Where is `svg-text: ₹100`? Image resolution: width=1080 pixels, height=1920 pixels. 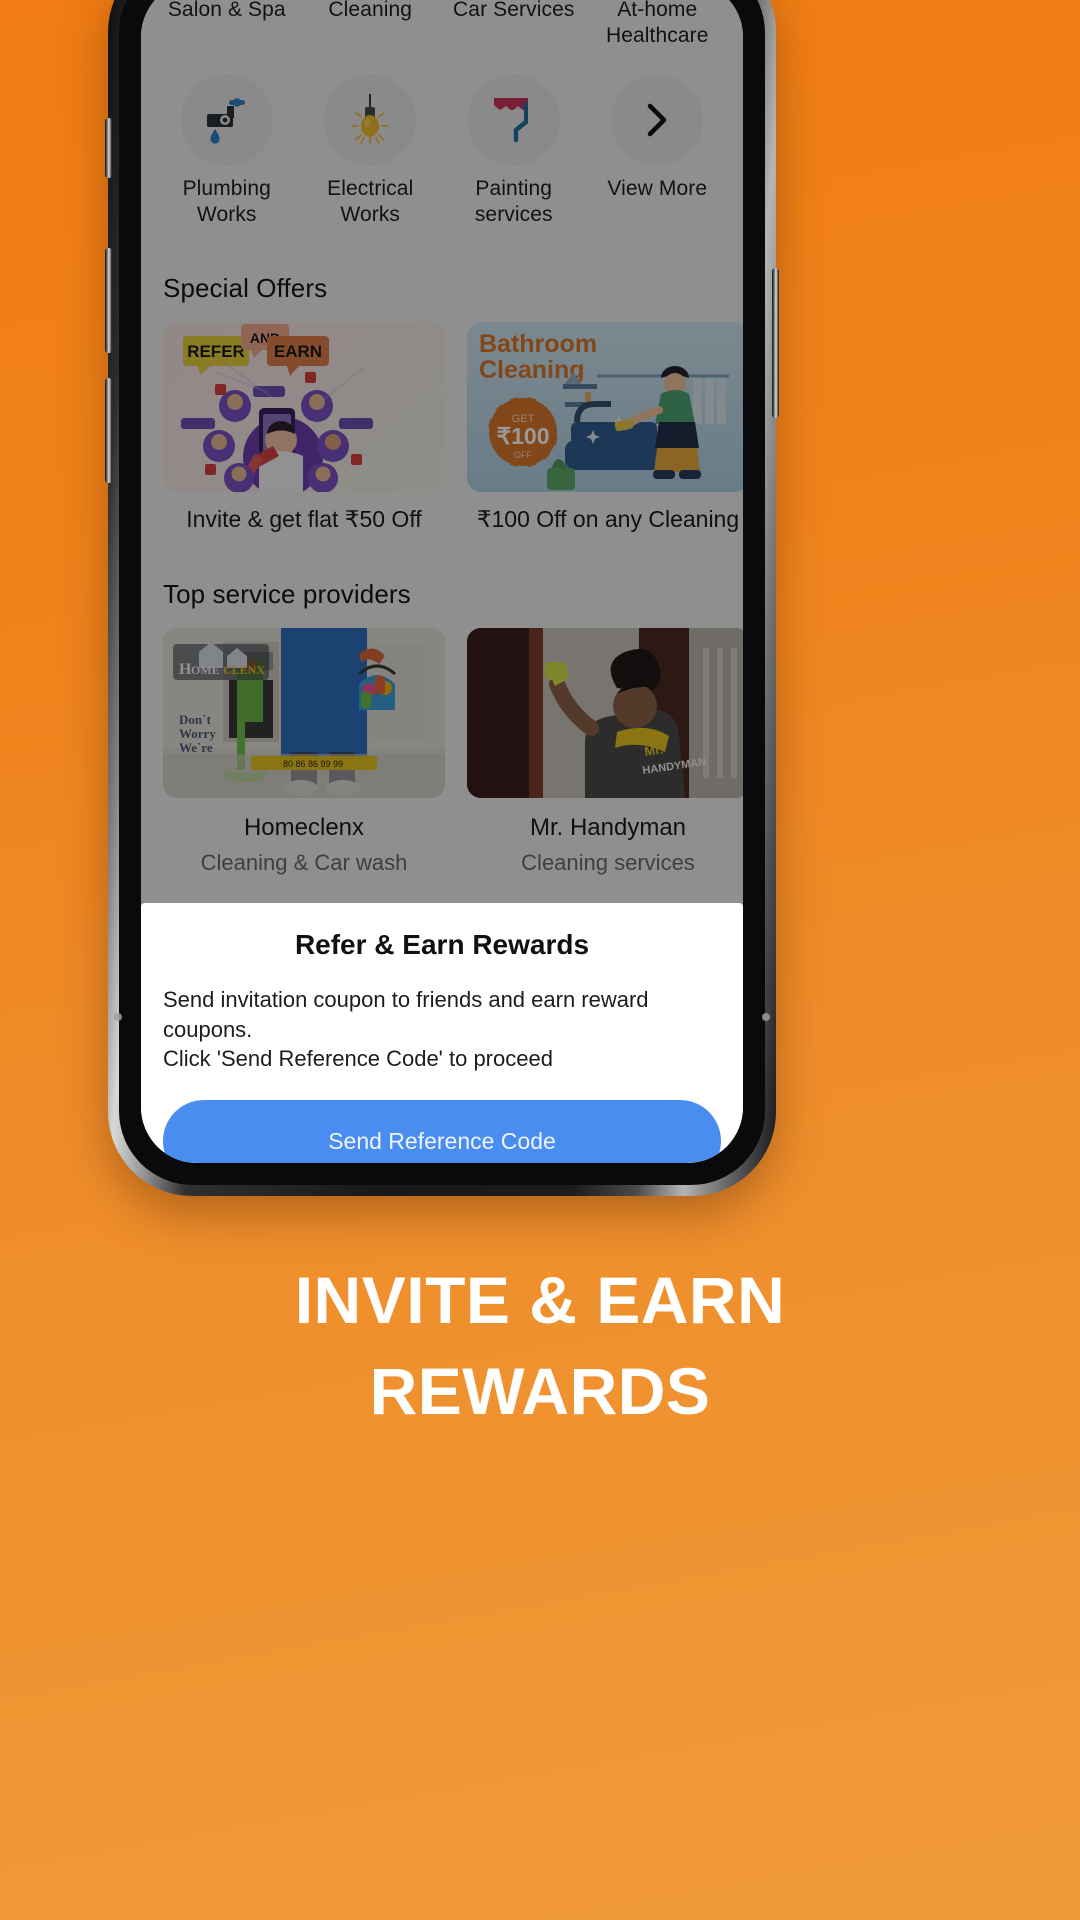
svg-text: ₹100 is located at coordinates (522, 436).